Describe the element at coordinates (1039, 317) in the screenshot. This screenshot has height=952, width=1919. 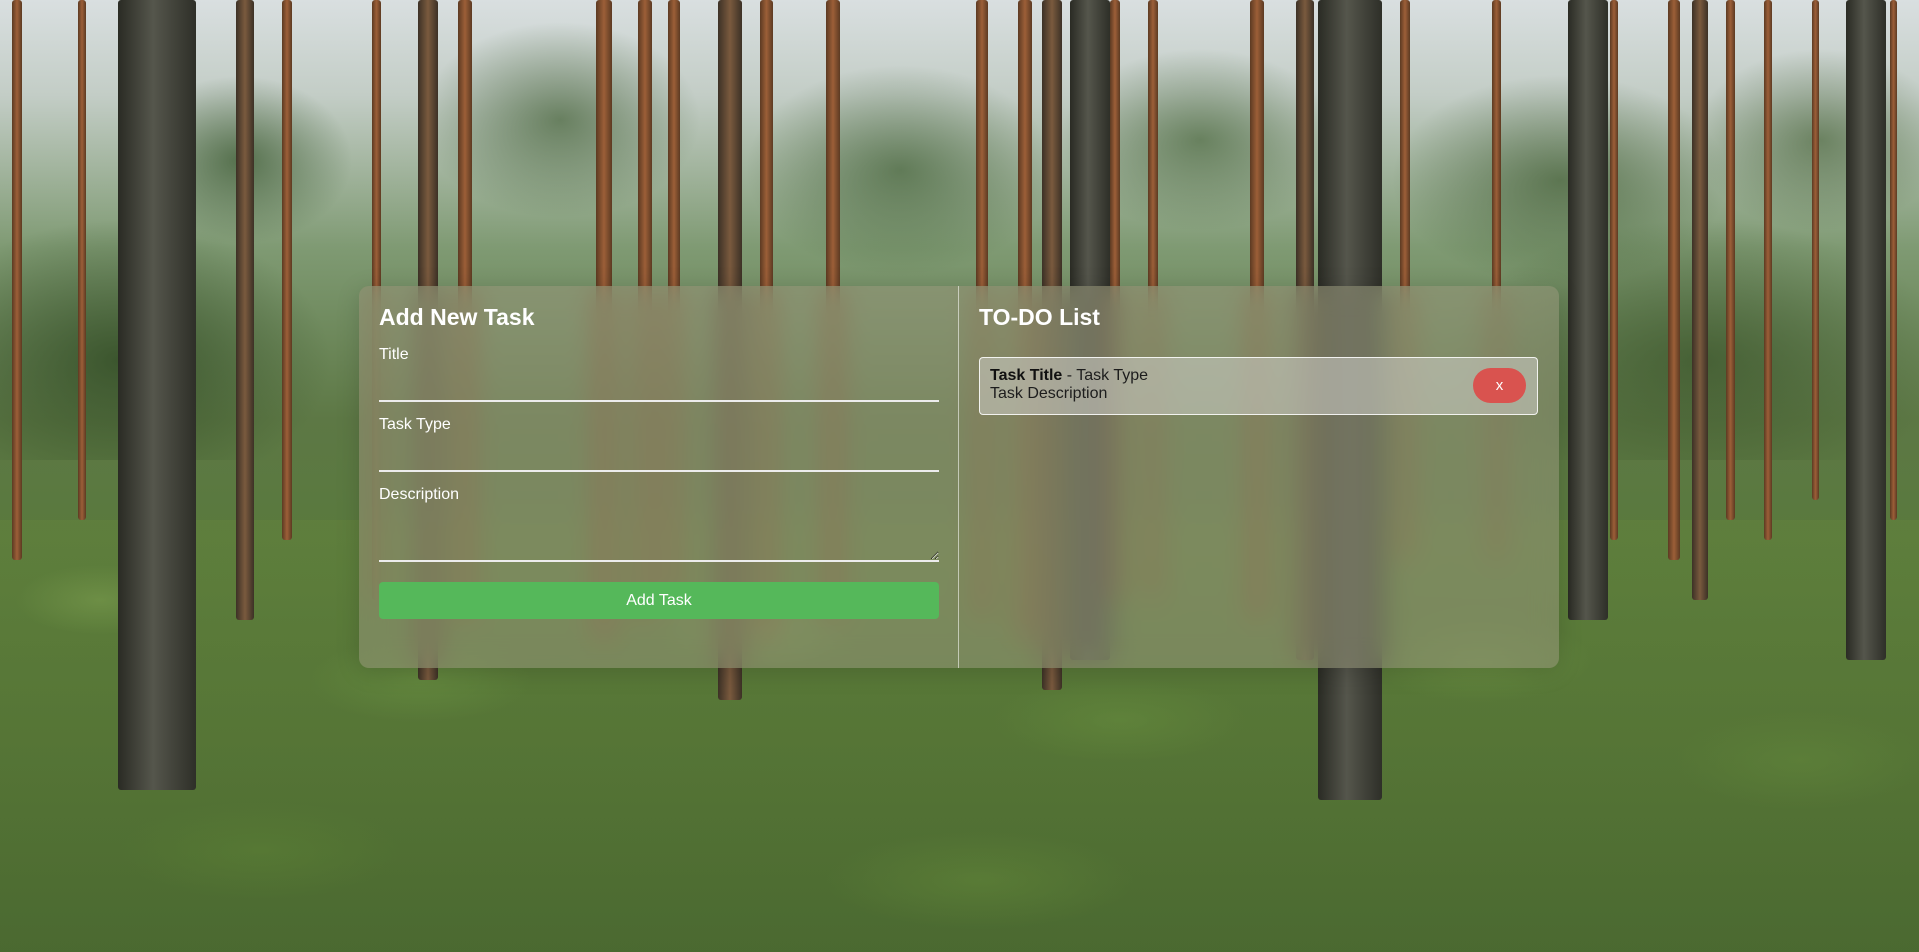
I see `todo-heading: TO-DO List` at that location.